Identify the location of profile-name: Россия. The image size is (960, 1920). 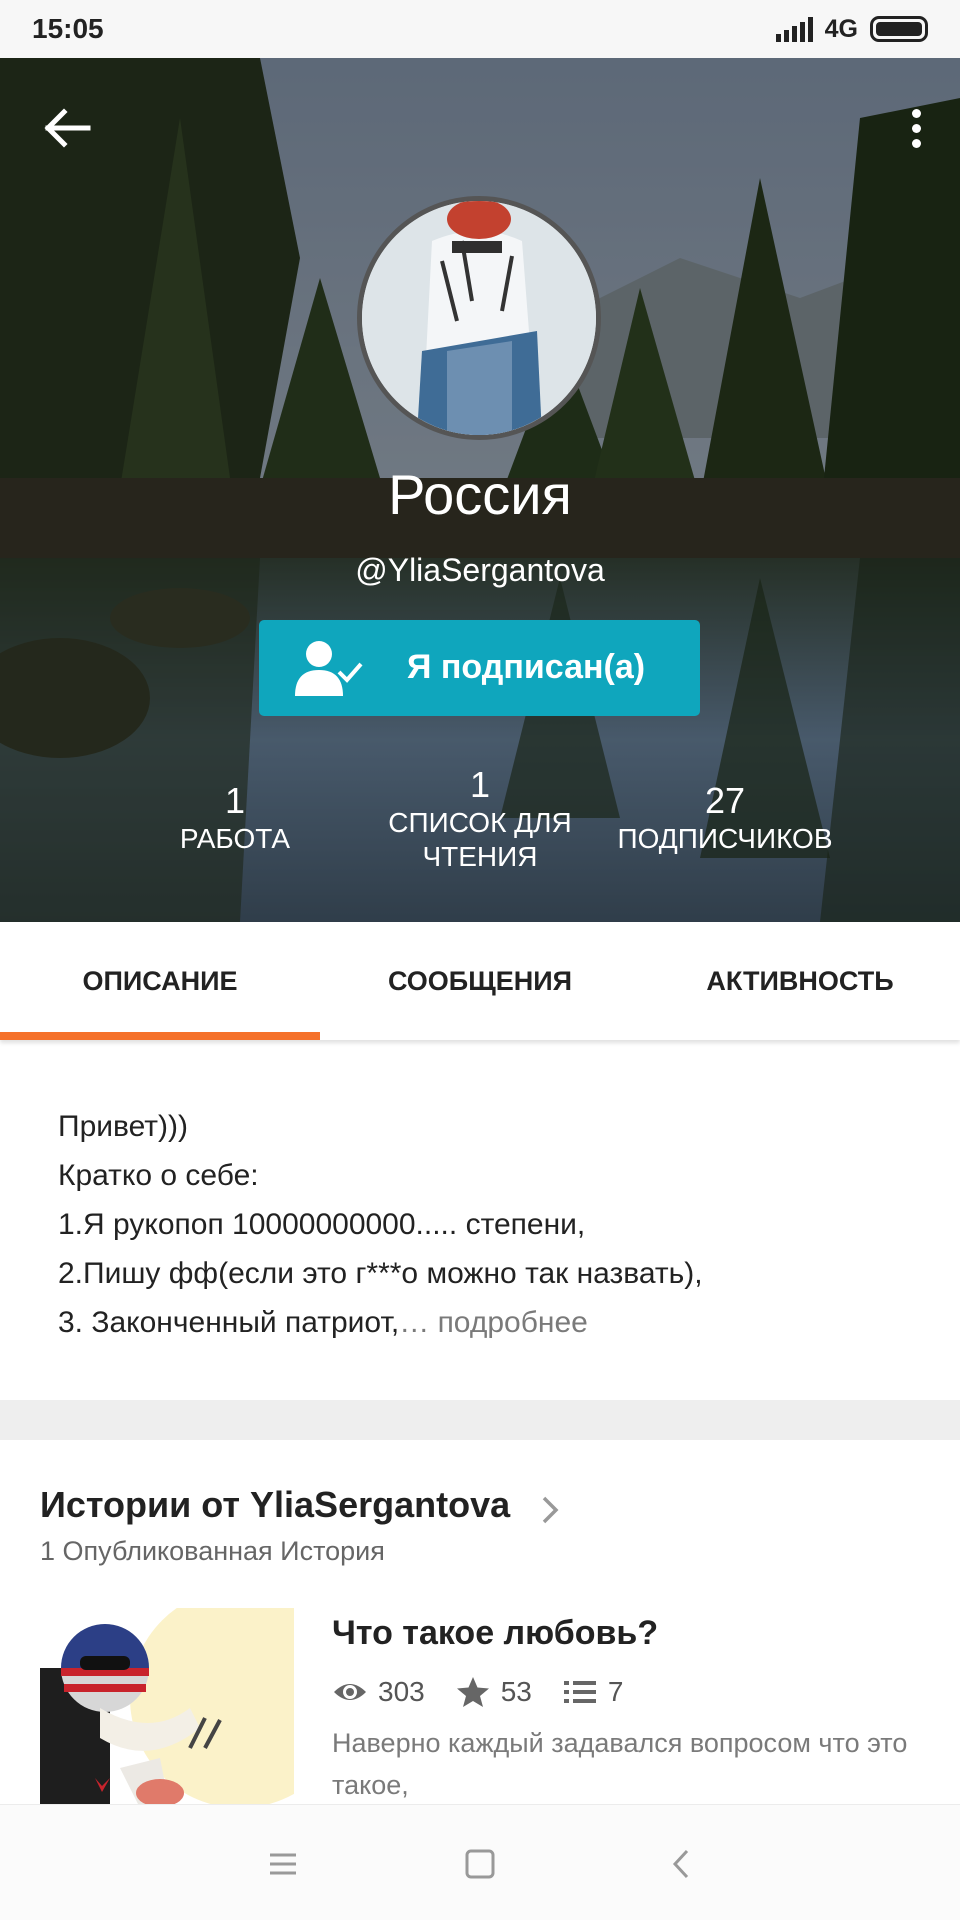
(480, 494).